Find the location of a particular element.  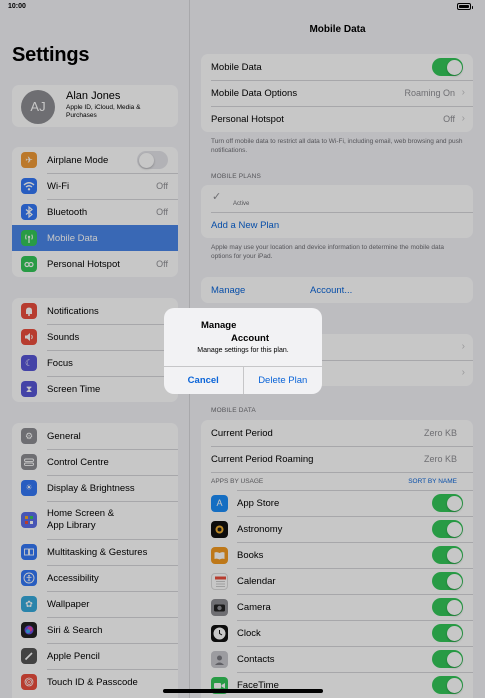

alert-message: Manage settings for this plan. is located at coordinates (243, 350).